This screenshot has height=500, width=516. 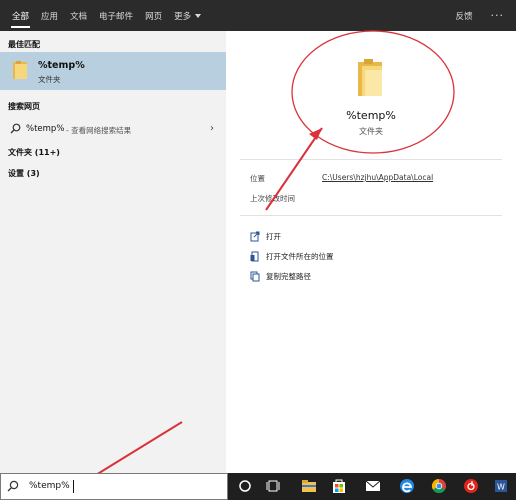 I want to click on tab-email: 电子邮件, so click(x=116, y=15).